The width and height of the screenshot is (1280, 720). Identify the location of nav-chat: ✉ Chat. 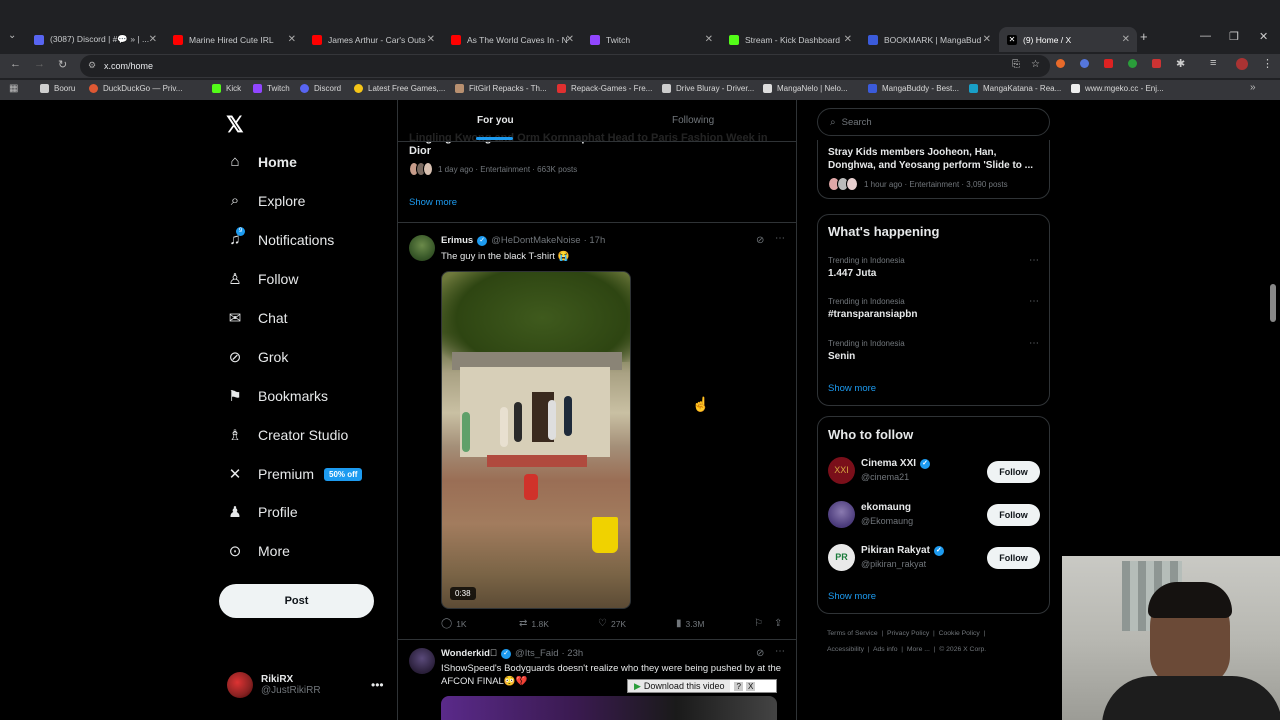
(257, 318).